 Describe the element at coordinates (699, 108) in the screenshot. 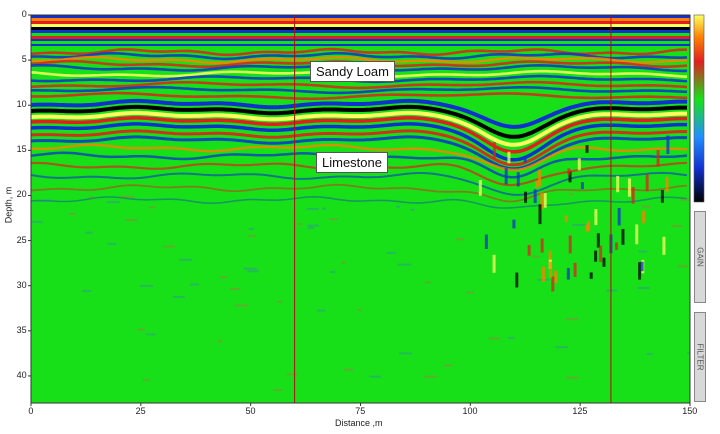

I see `colorscale-bar` at that location.